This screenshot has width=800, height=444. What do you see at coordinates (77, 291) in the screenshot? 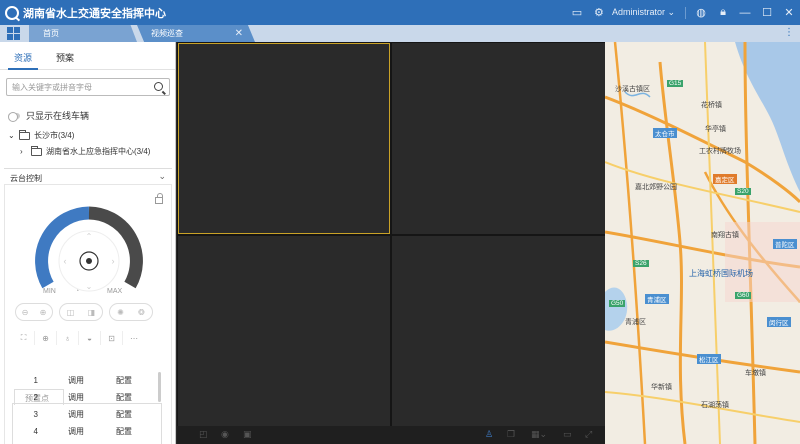
I see `speed-icon: ◔` at bounding box center [77, 291].